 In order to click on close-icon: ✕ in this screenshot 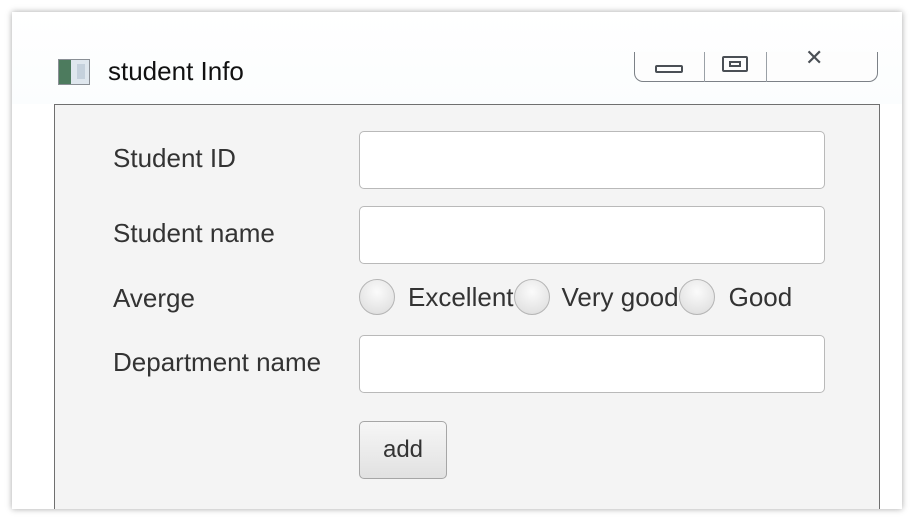, I will do `click(814, 58)`.